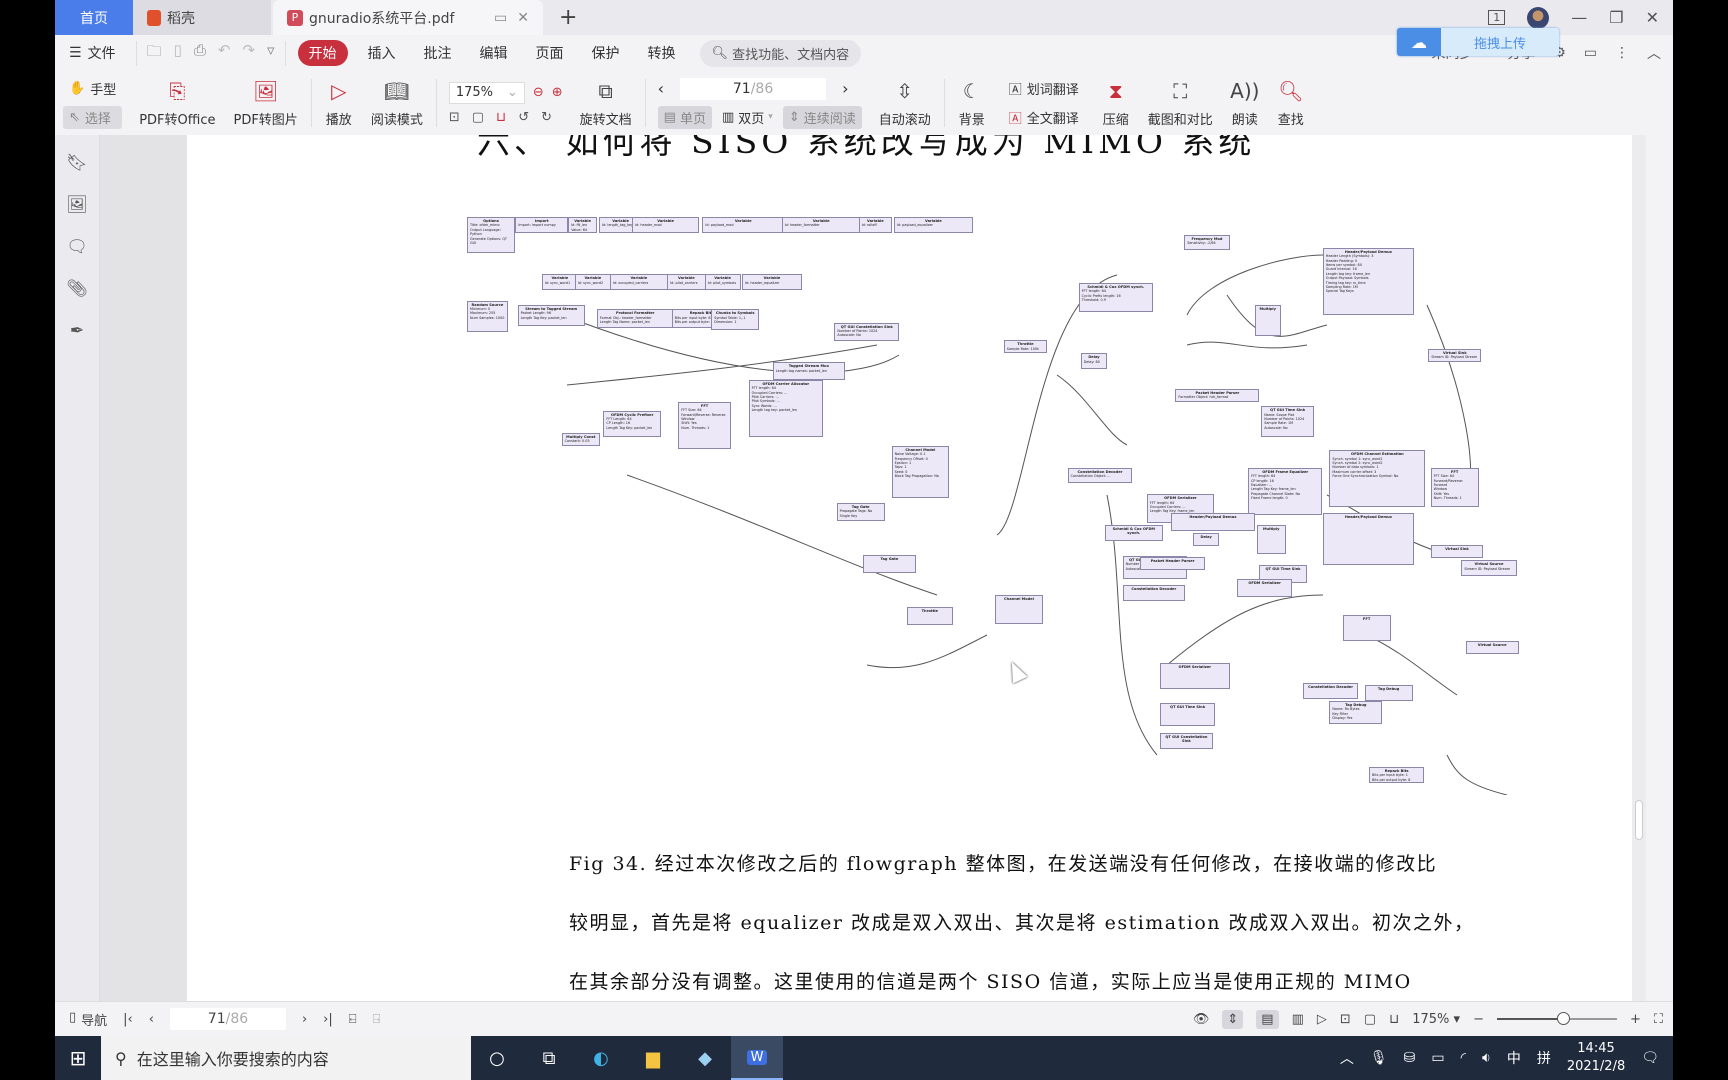 Image resolution: width=1728 pixels, height=1080 pixels. What do you see at coordinates (1044, 88) in the screenshot?
I see `word-translate-button: 🄰 划词翻译` at bounding box center [1044, 88].